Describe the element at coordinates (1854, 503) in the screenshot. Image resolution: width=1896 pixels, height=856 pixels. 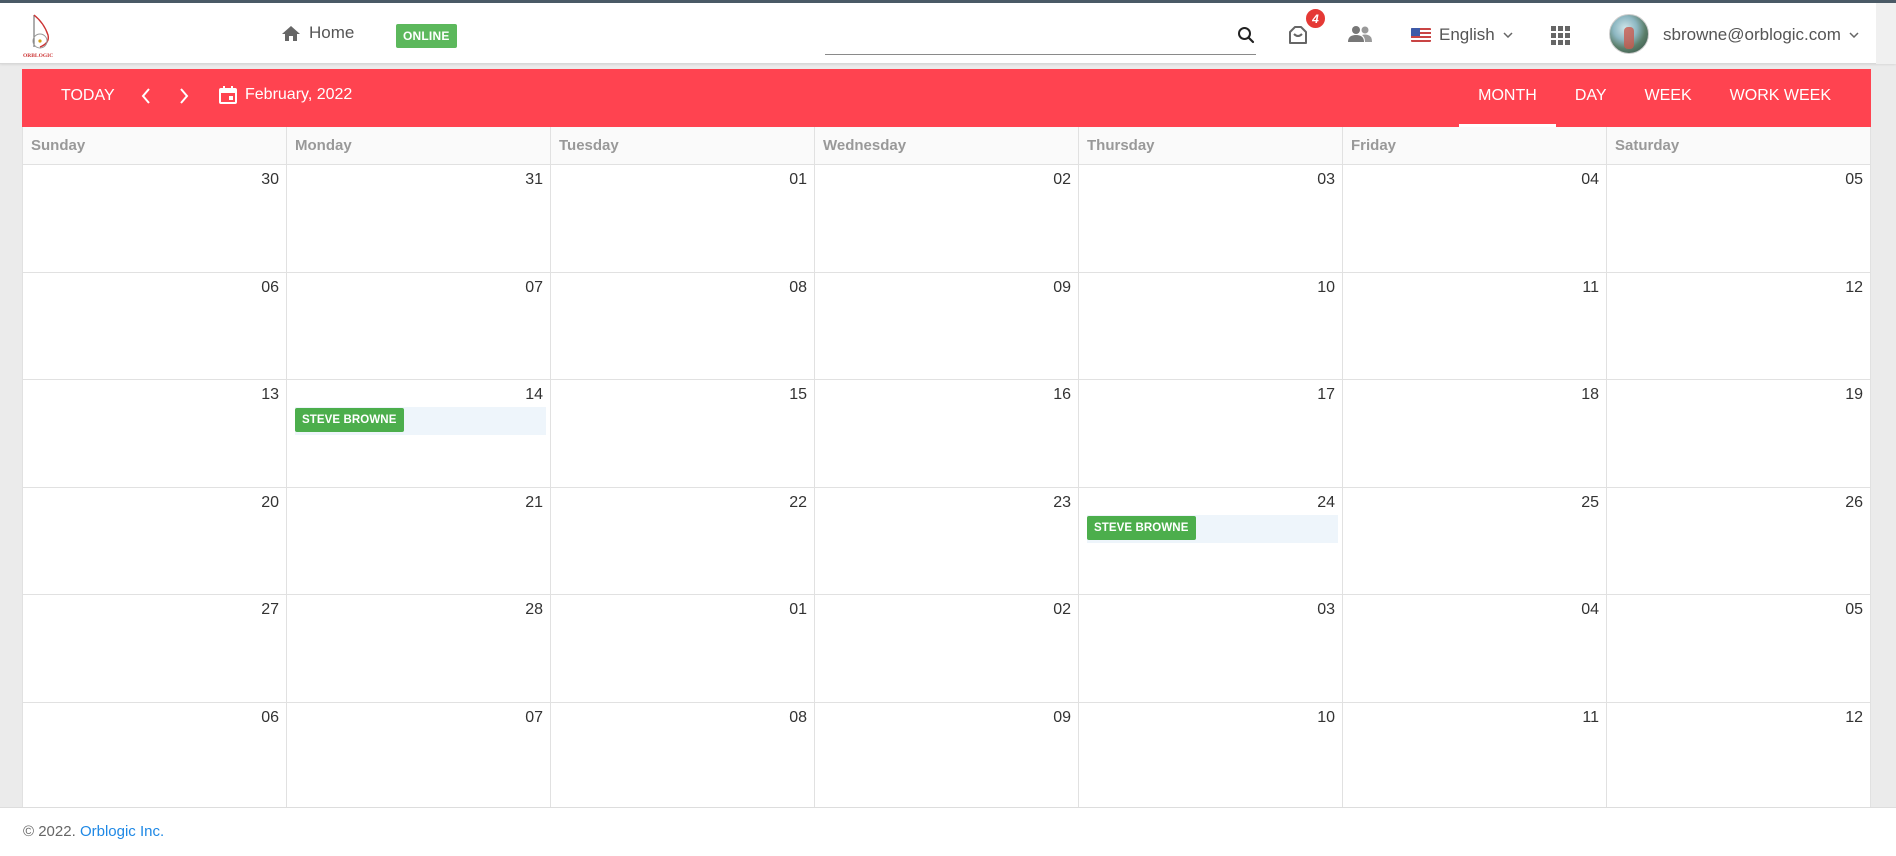
I see `day-number: 26` at that location.